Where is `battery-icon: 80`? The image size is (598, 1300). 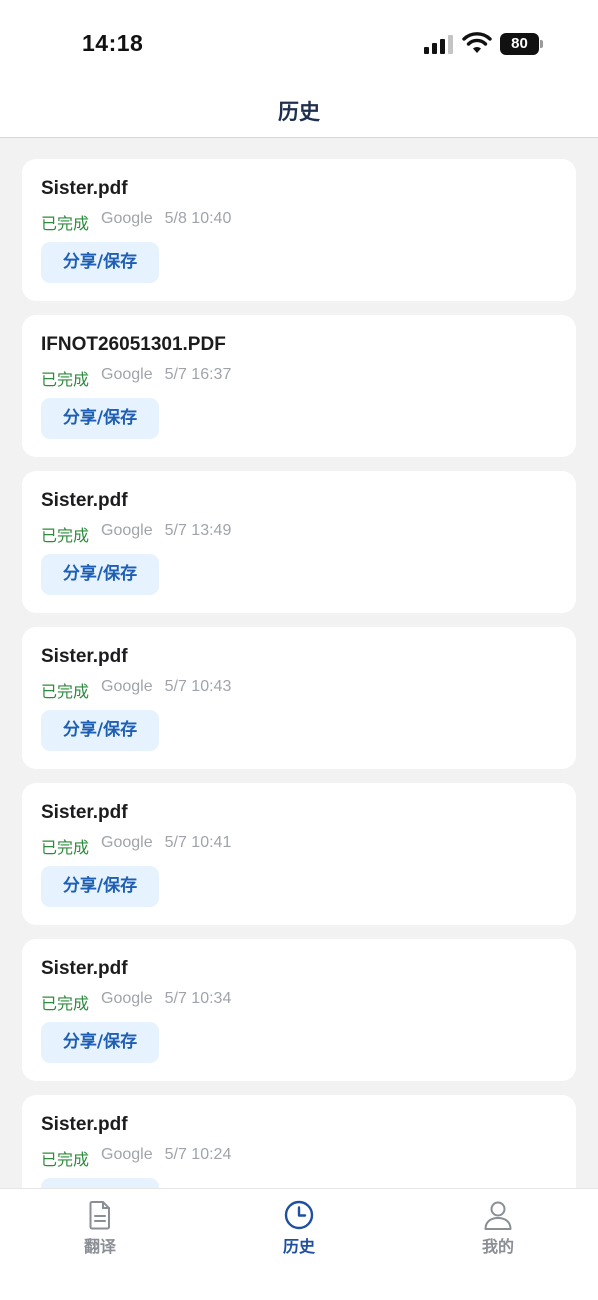
battery-icon: 80 is located at coordinates (522, 44).